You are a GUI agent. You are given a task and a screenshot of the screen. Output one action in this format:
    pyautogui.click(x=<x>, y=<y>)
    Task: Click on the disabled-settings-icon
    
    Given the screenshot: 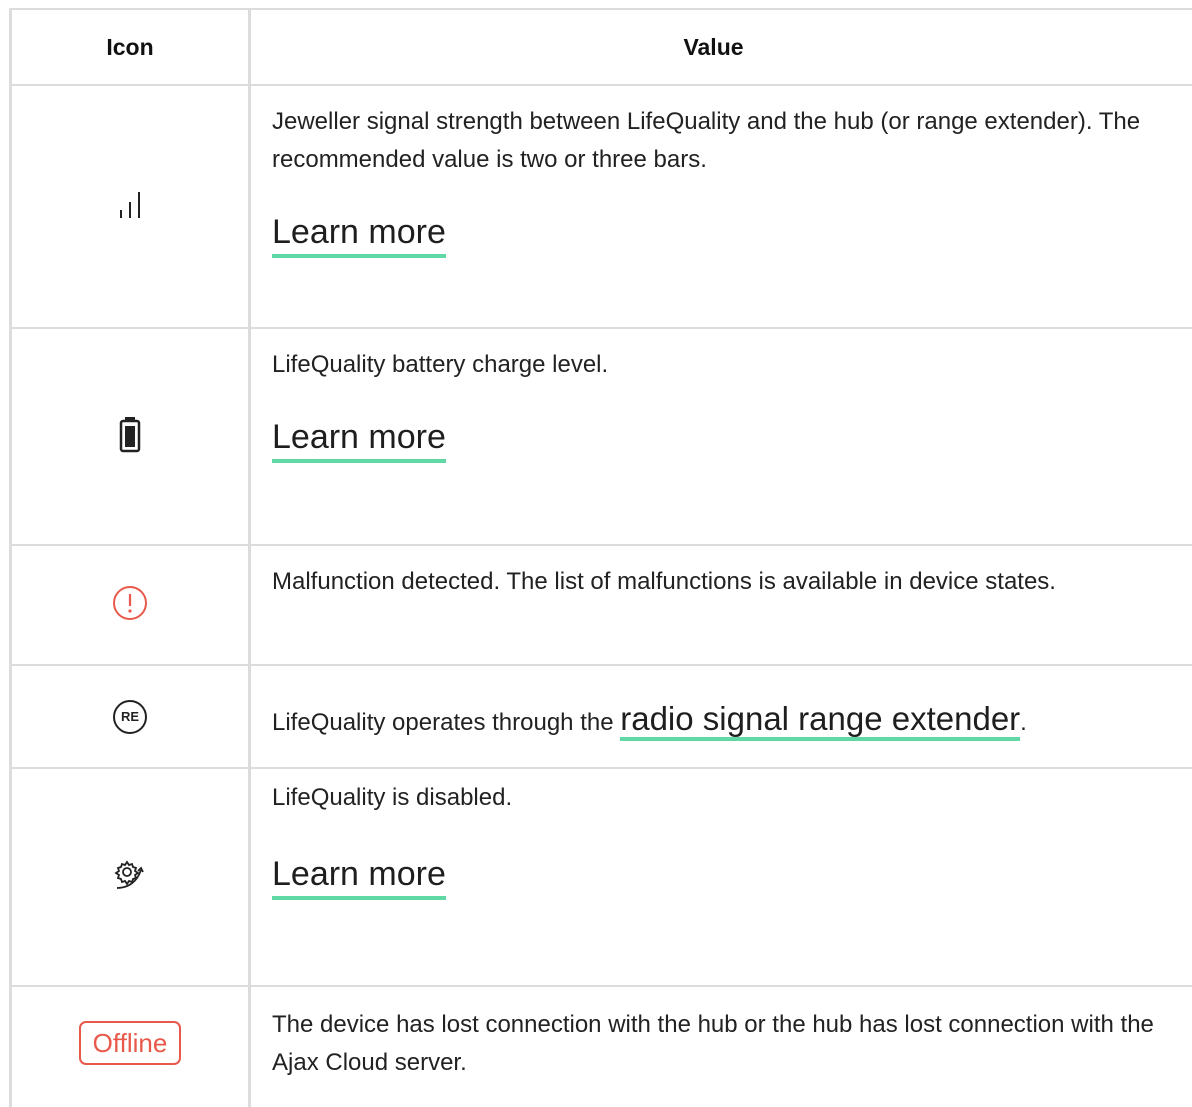 What is the action you would take?
    pyautogui.click(x=130, y=877)
    